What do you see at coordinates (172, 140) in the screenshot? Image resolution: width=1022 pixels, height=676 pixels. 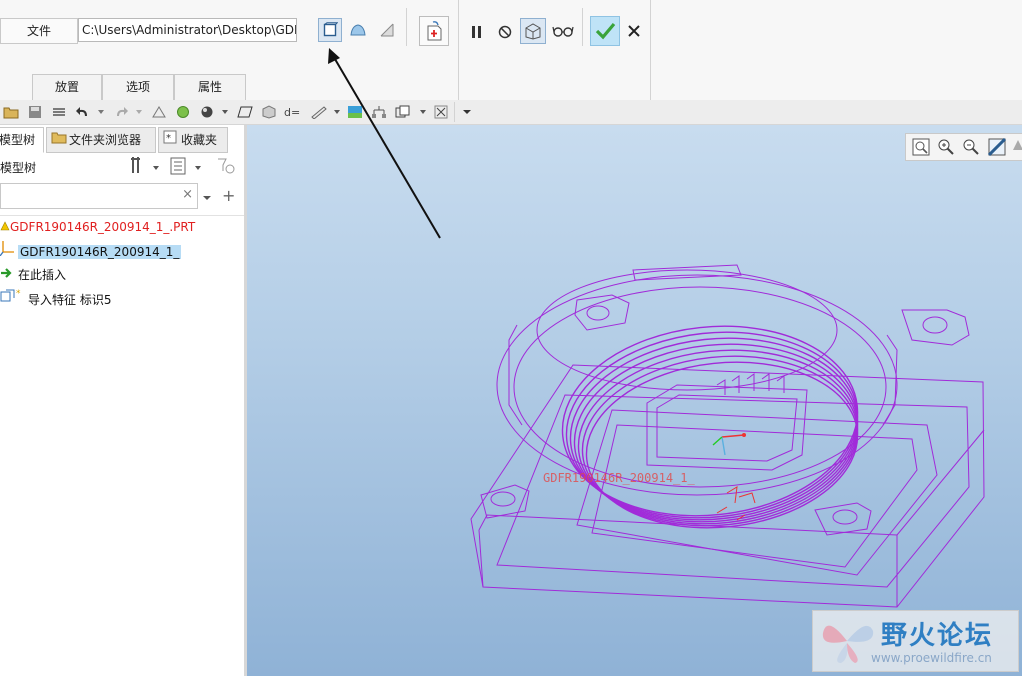 I see `favorites-icon: *` at bounding box center [172, 140].